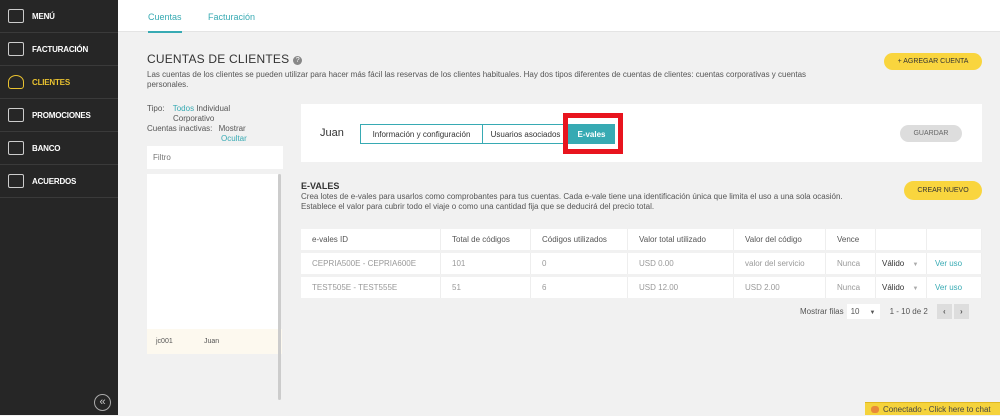 This screenshot has height=416, width=1000. I want to click on cell-used: 0, so click(579, 263).